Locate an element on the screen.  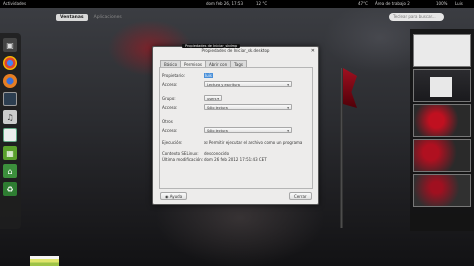
selinux-label: Contexto SELinux: is located at coordinates (180, 153).